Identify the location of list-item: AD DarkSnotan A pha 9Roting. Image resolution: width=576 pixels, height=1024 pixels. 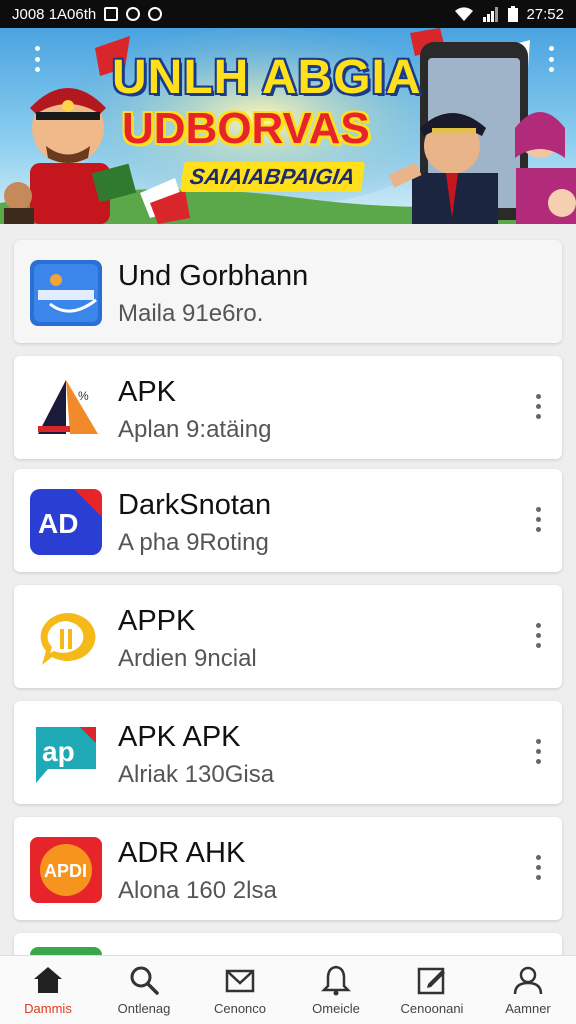
(288, 520).